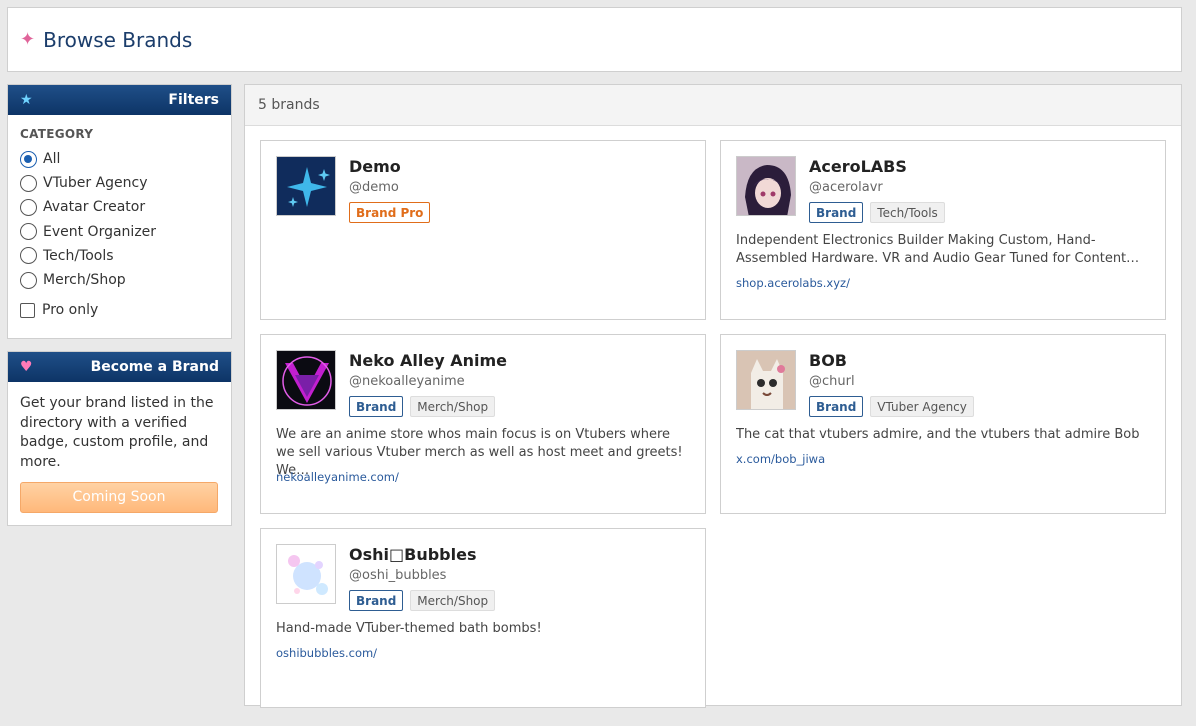  I want to click on filters-title: Filters, so click(193, 100).